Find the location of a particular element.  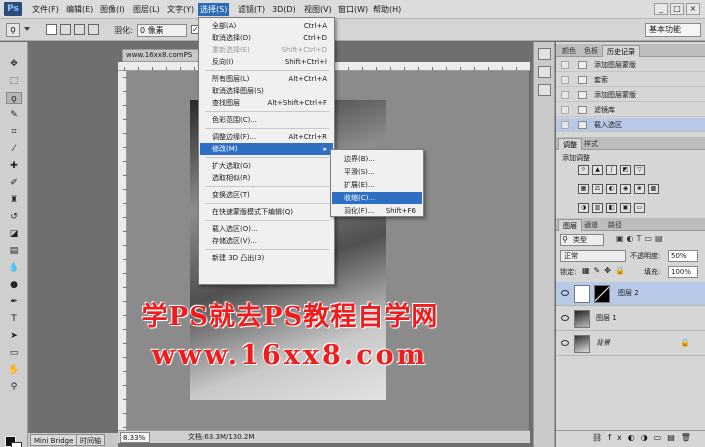

hue-saturation-icon: ▦ is located at coordinates (583, 189).